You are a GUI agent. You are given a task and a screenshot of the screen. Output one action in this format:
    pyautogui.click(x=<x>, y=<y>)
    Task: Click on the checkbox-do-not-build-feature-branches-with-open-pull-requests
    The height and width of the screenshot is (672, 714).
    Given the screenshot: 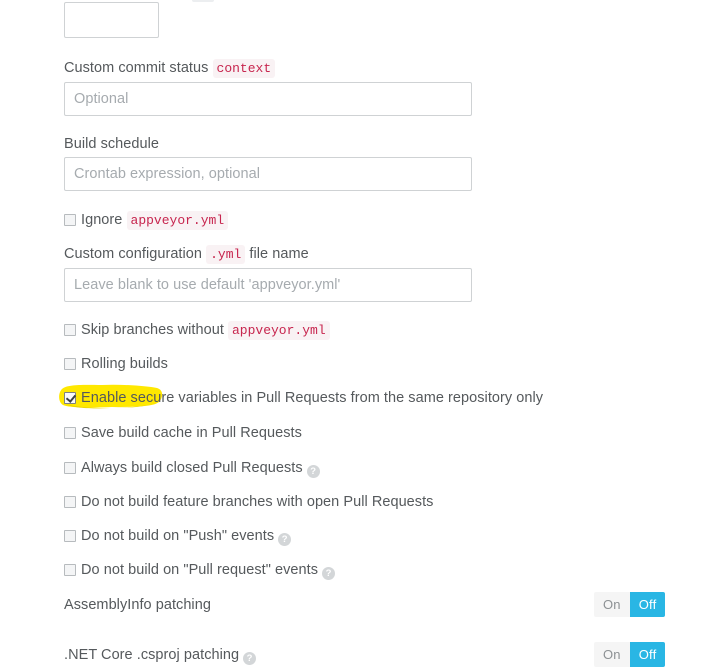 What is the action you would take?
    pyautogui.click(x=70, y=502)
    